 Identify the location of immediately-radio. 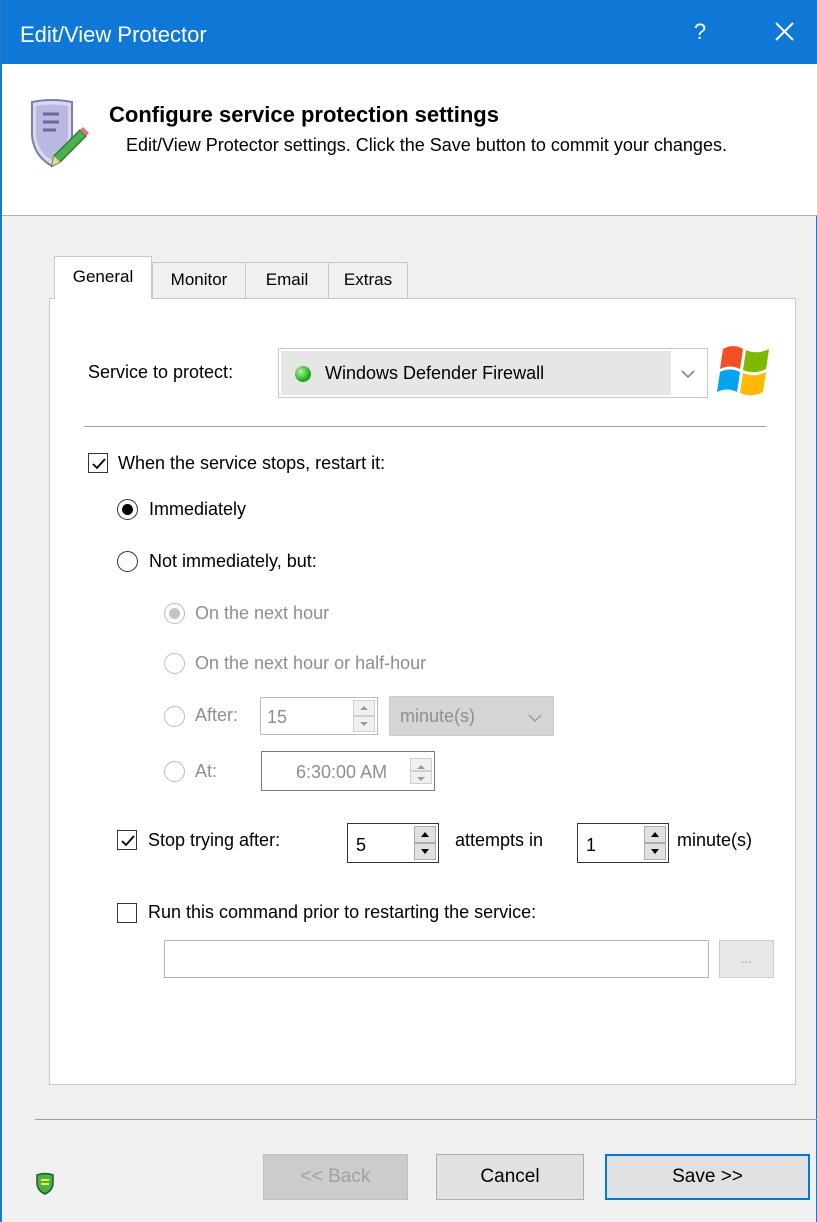
(127, 509).